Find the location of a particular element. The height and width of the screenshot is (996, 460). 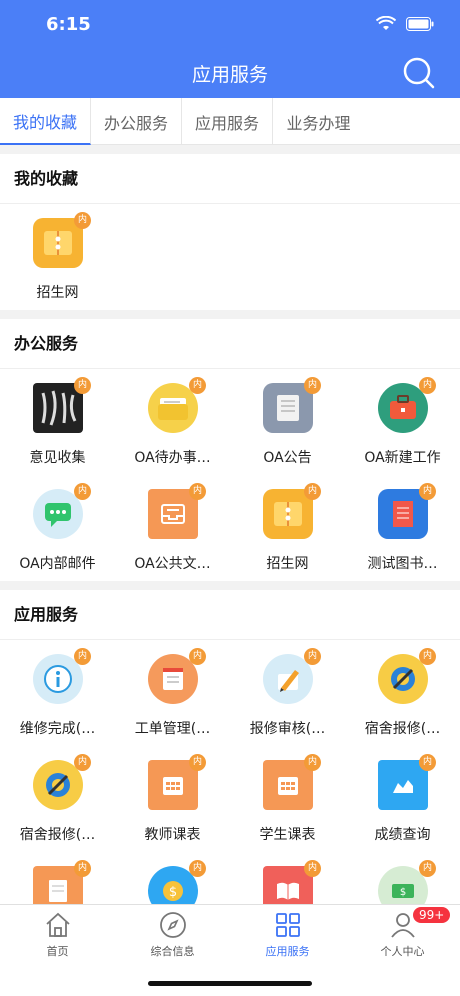

bottom-tabbar: 首页 综合信息 应用服务 99+ 个人中心 is located at coordinates (230, 950).